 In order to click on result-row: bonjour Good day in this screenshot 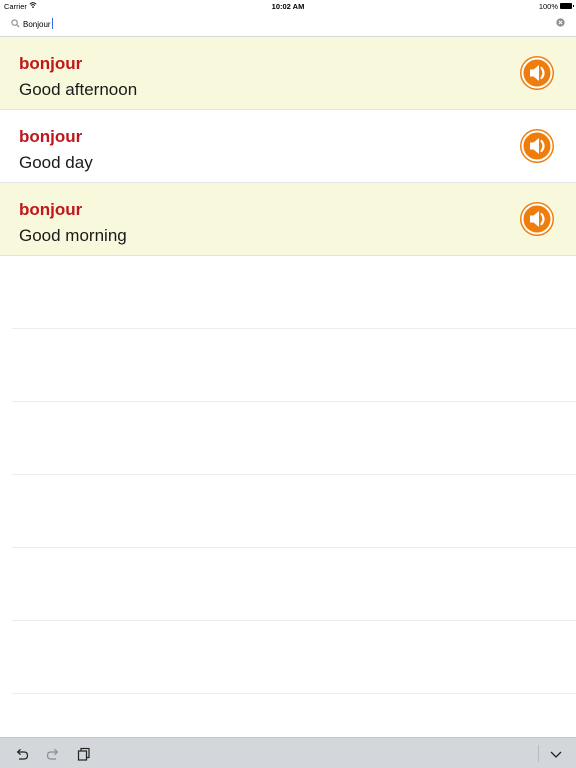, I will do `click(288, 146)`.